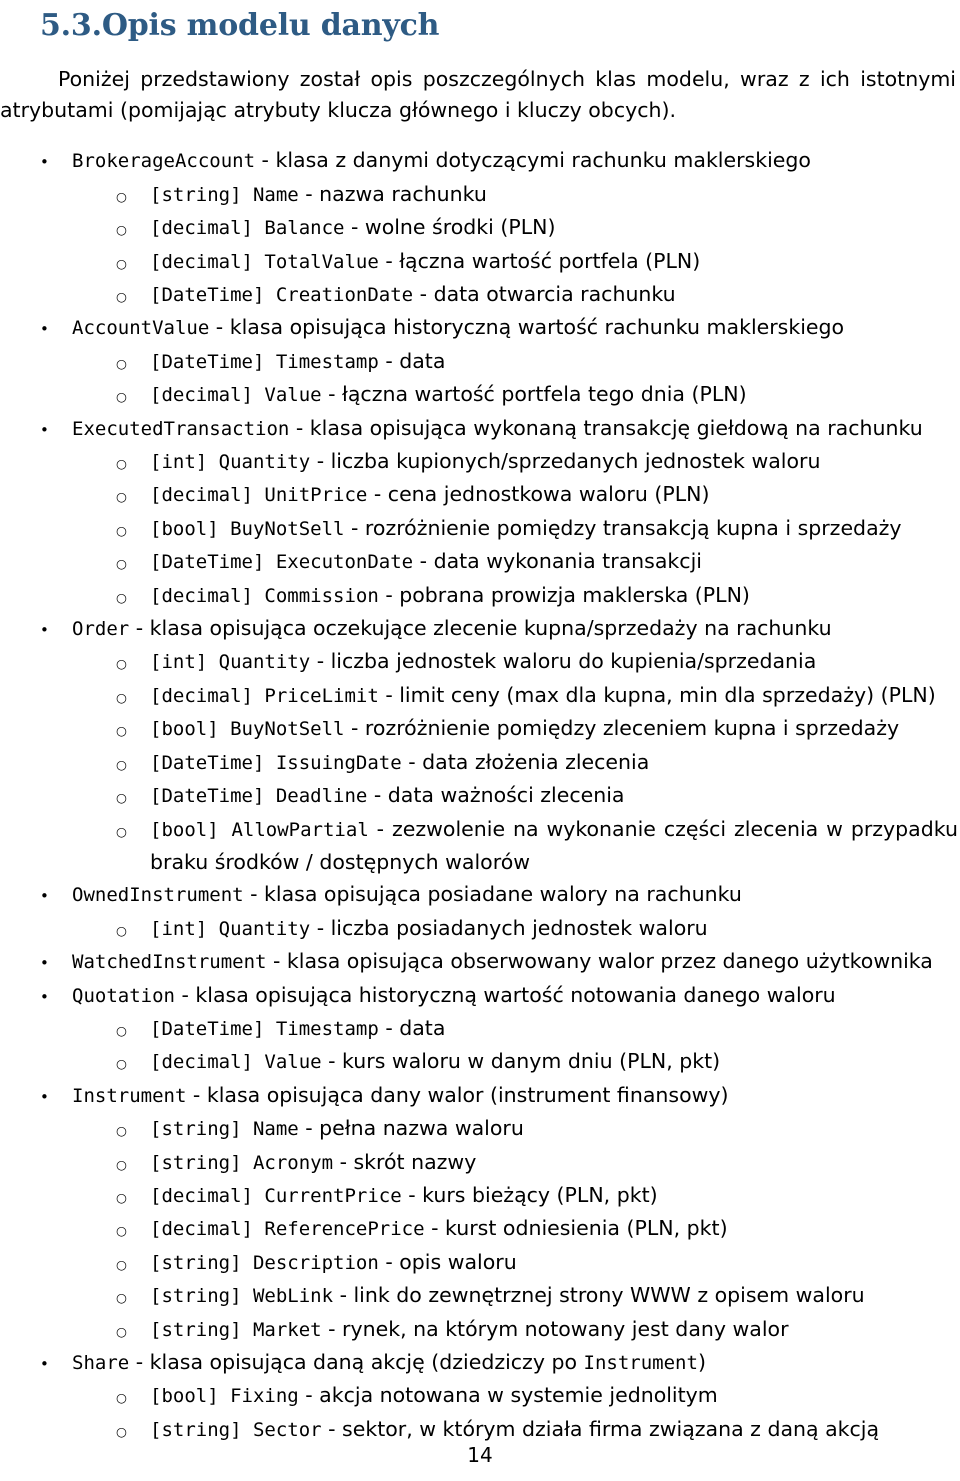 This screenshot has width=960, height=1481. Describe the element at coordinates (327, 361) in the screenshot. I see `attribute-name: Timestamp` at that location.